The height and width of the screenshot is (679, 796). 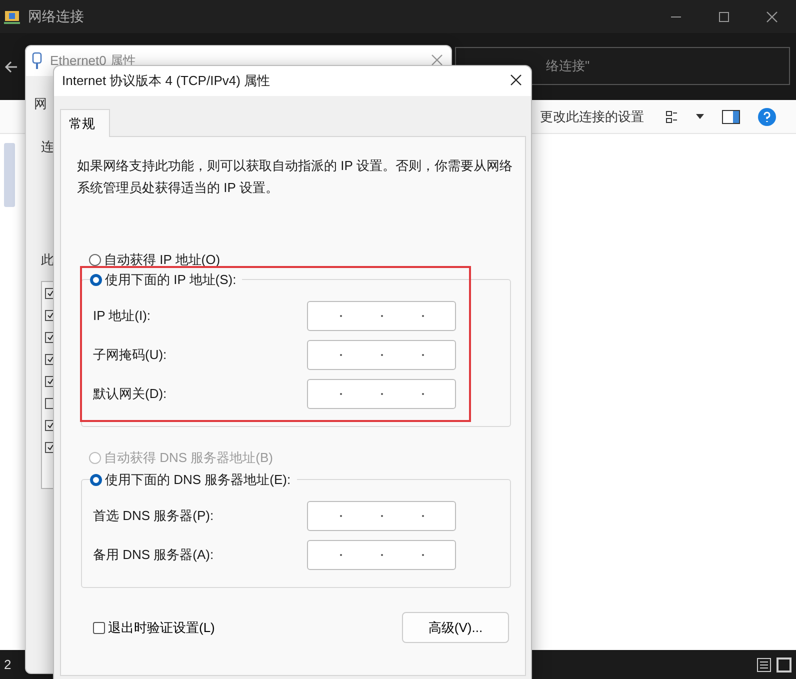 What do you see at coordinates (47, 147) in the screenshot?
I see `section-label: 连` at bounding box center [47, 147].